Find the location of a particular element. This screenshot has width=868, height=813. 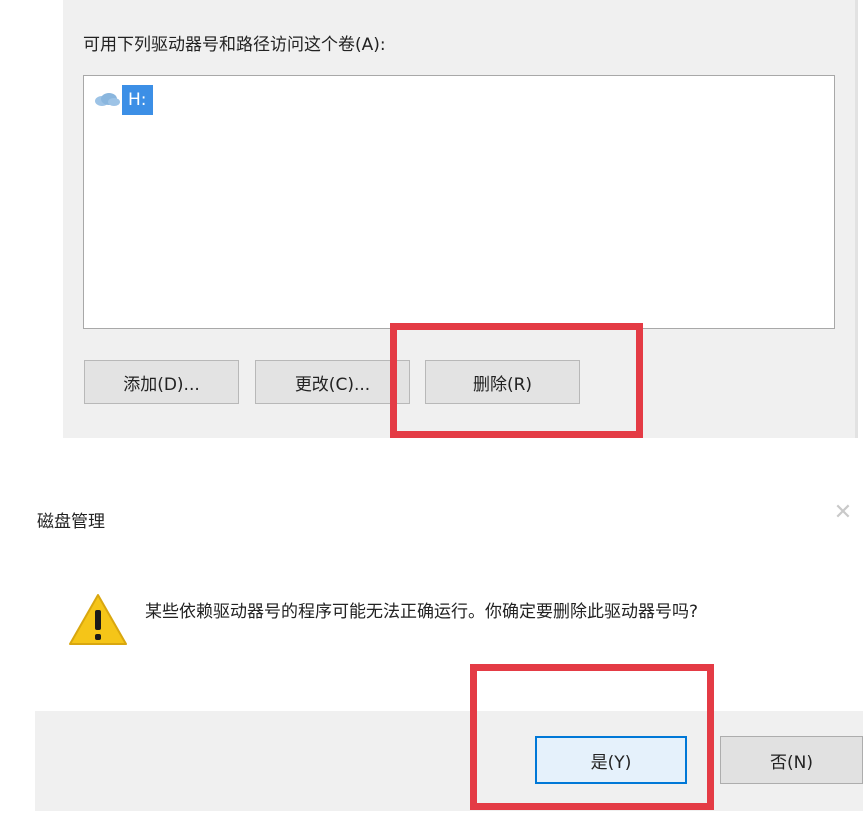

dialog-footer: 是(Y) 否(N) is located at coordinates (449, 761).